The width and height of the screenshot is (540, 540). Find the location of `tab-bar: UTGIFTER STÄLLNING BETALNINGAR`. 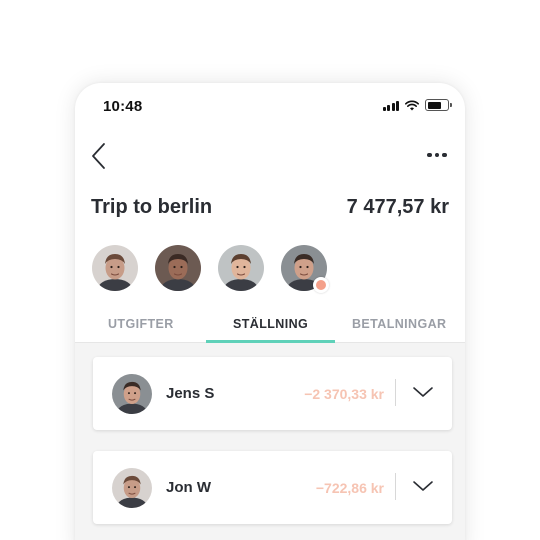

tab-bar: UTGIFTER STÄLLNING BETALNINGAR is located at coordinates (270, 327).